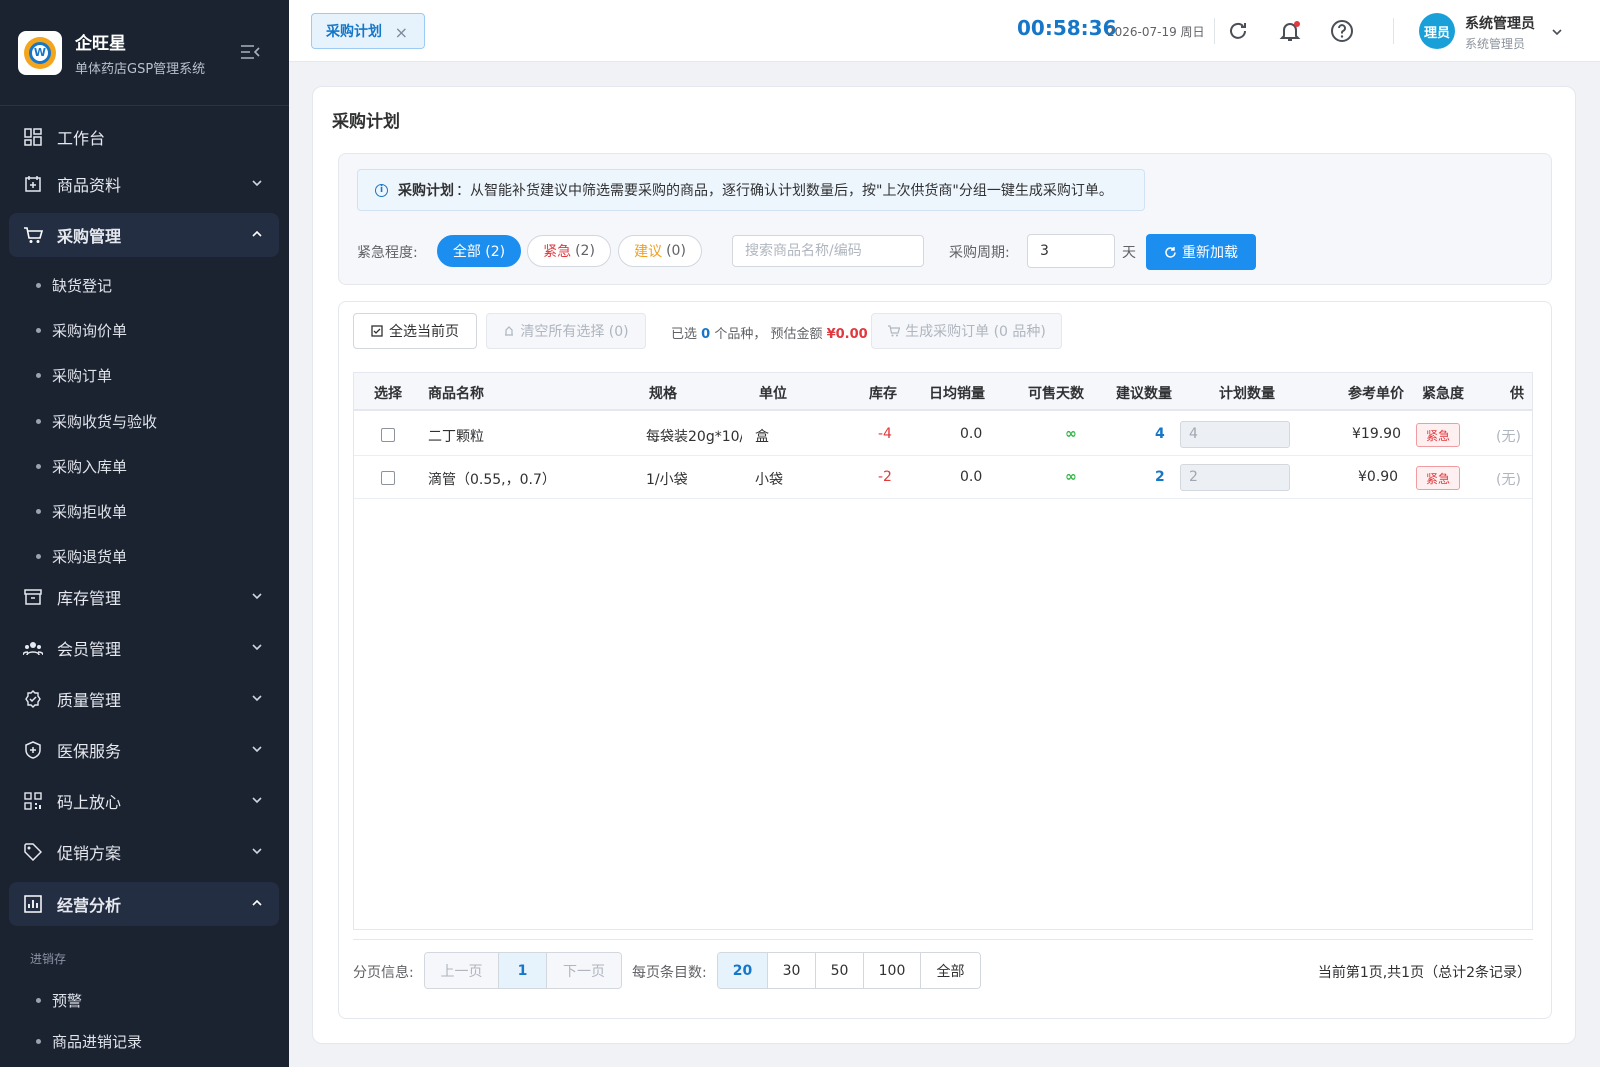 The width and height of the screenshot is (1600, 1067). What do you see at coordinates (1129, 253) in the screenshot?
I see `period-unit: 天` at bounding box center [1129, 253].